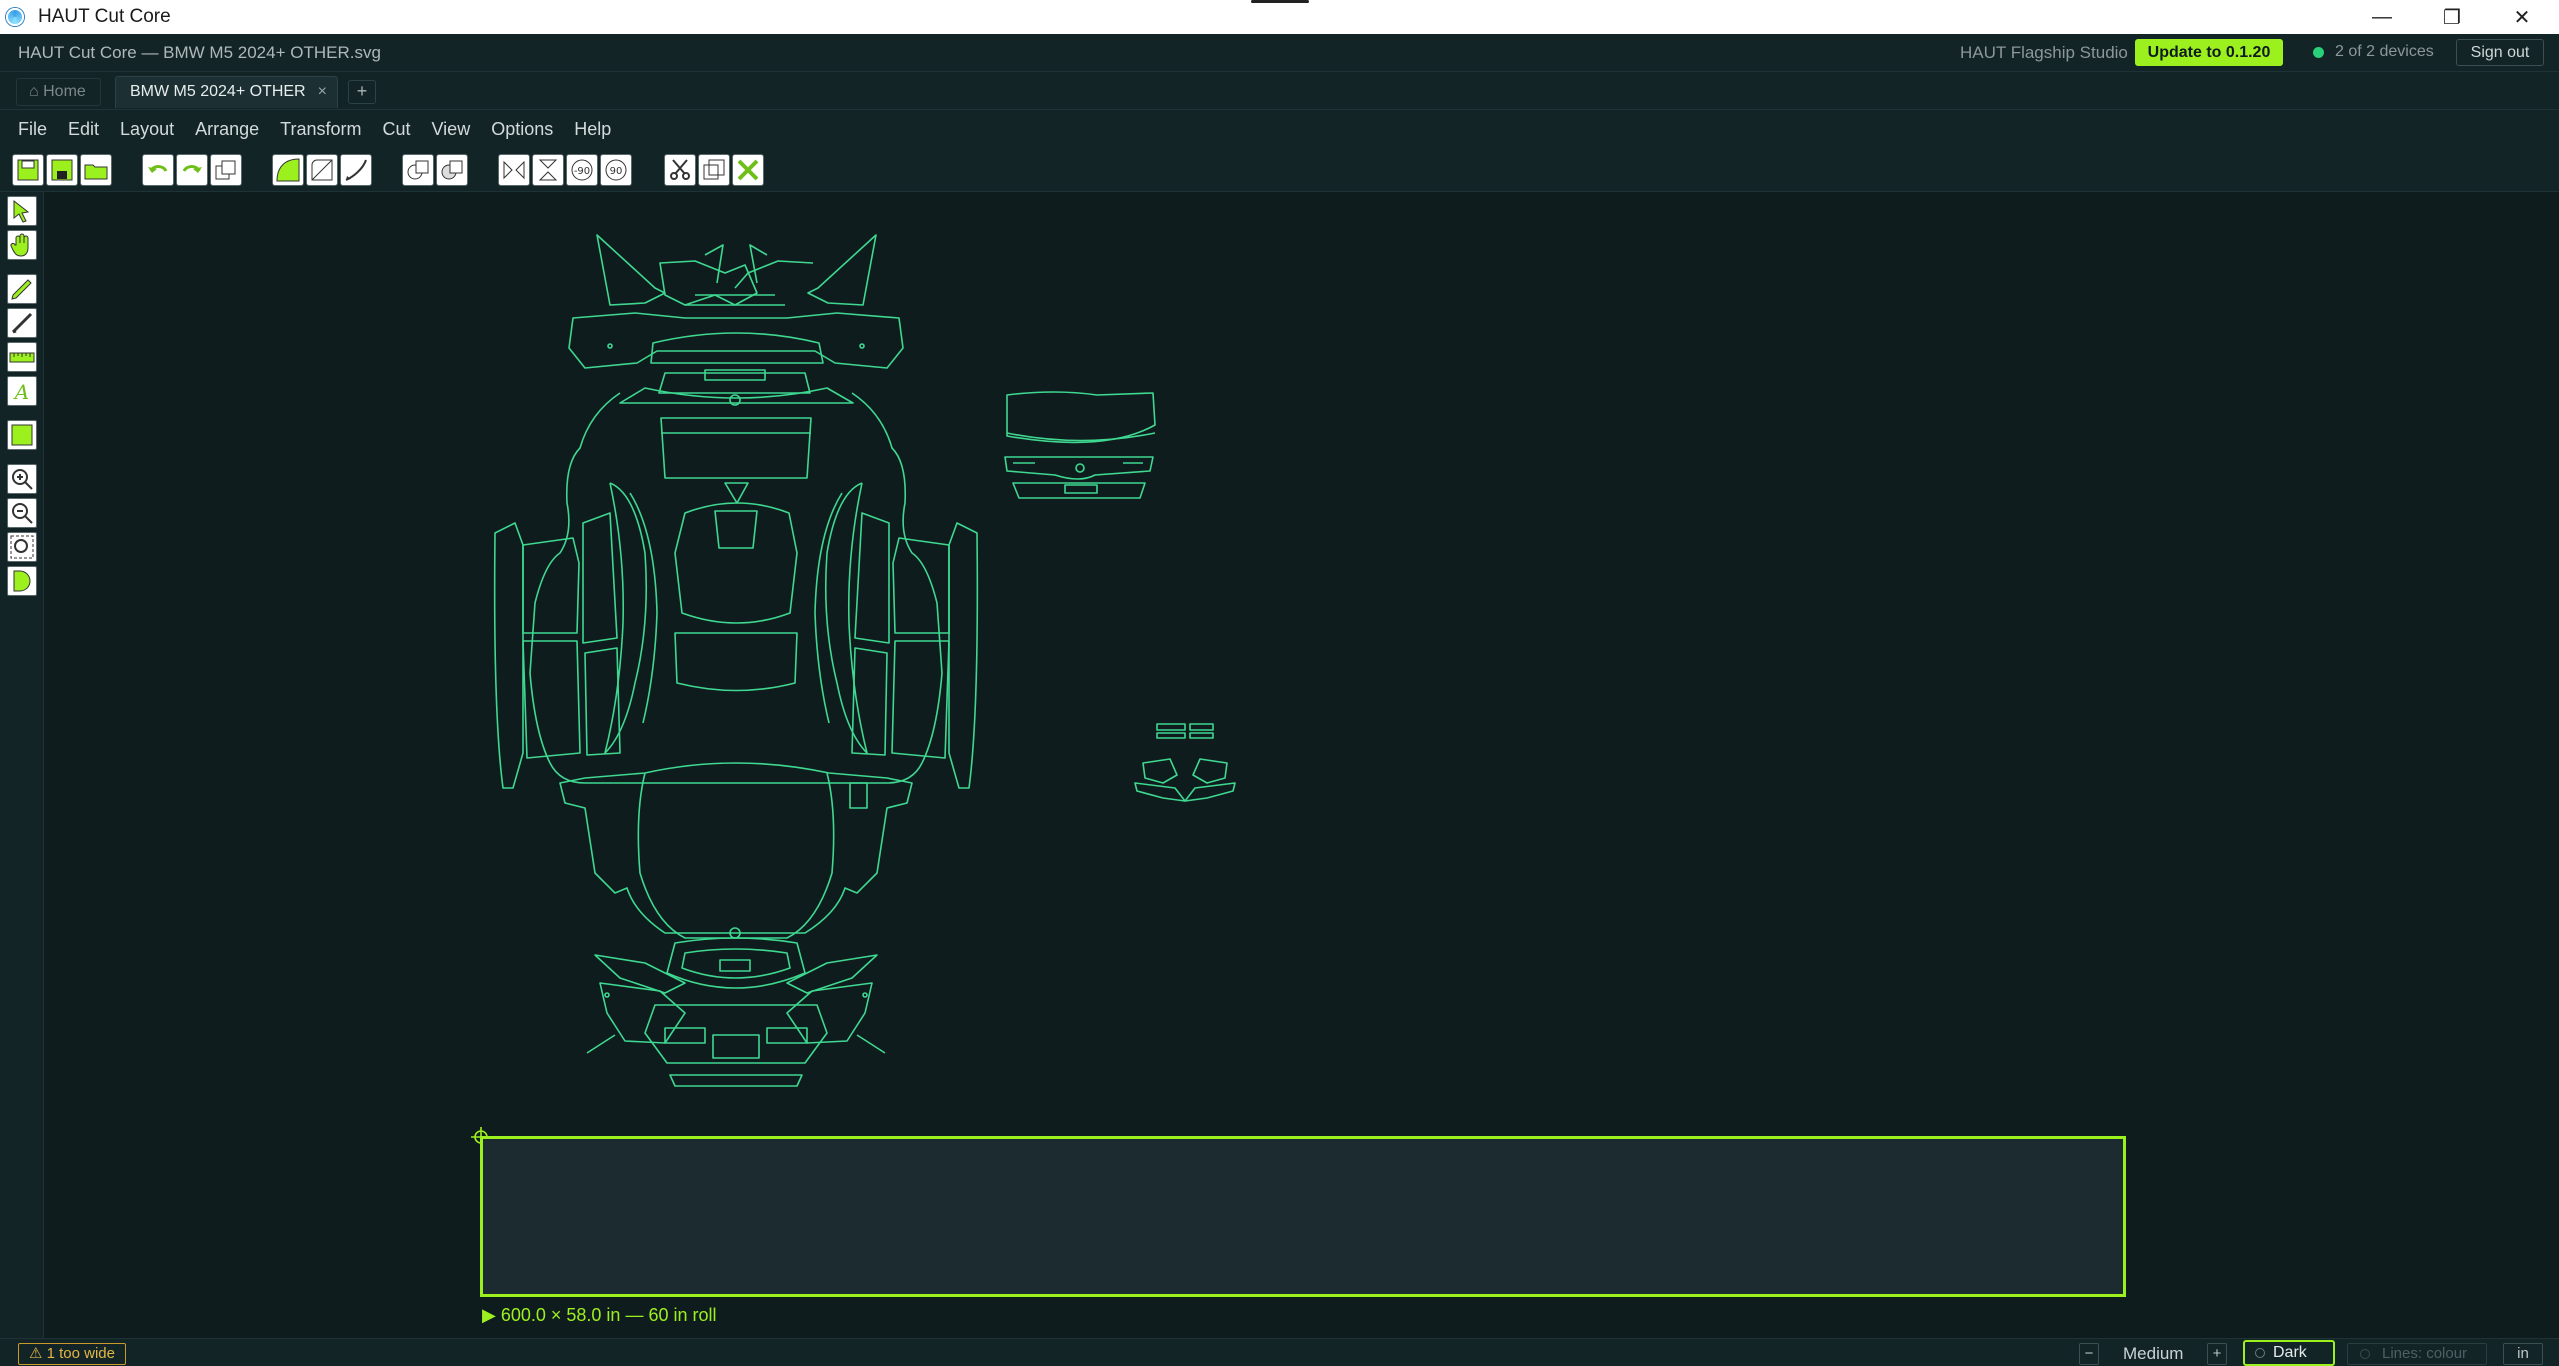  Describe the element at coordinates (288, 170) in the screenshot. I see `curve-tool-icon` at that location.